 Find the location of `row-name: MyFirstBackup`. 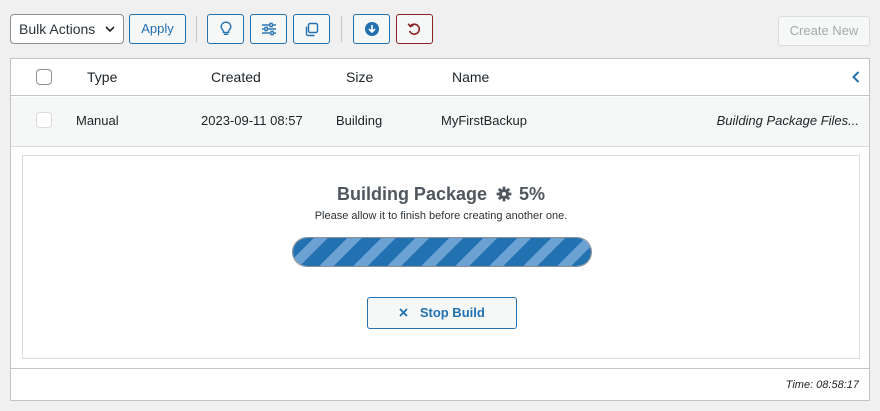

row-name: MyFirstBackup is located at coordinates (484, 120).